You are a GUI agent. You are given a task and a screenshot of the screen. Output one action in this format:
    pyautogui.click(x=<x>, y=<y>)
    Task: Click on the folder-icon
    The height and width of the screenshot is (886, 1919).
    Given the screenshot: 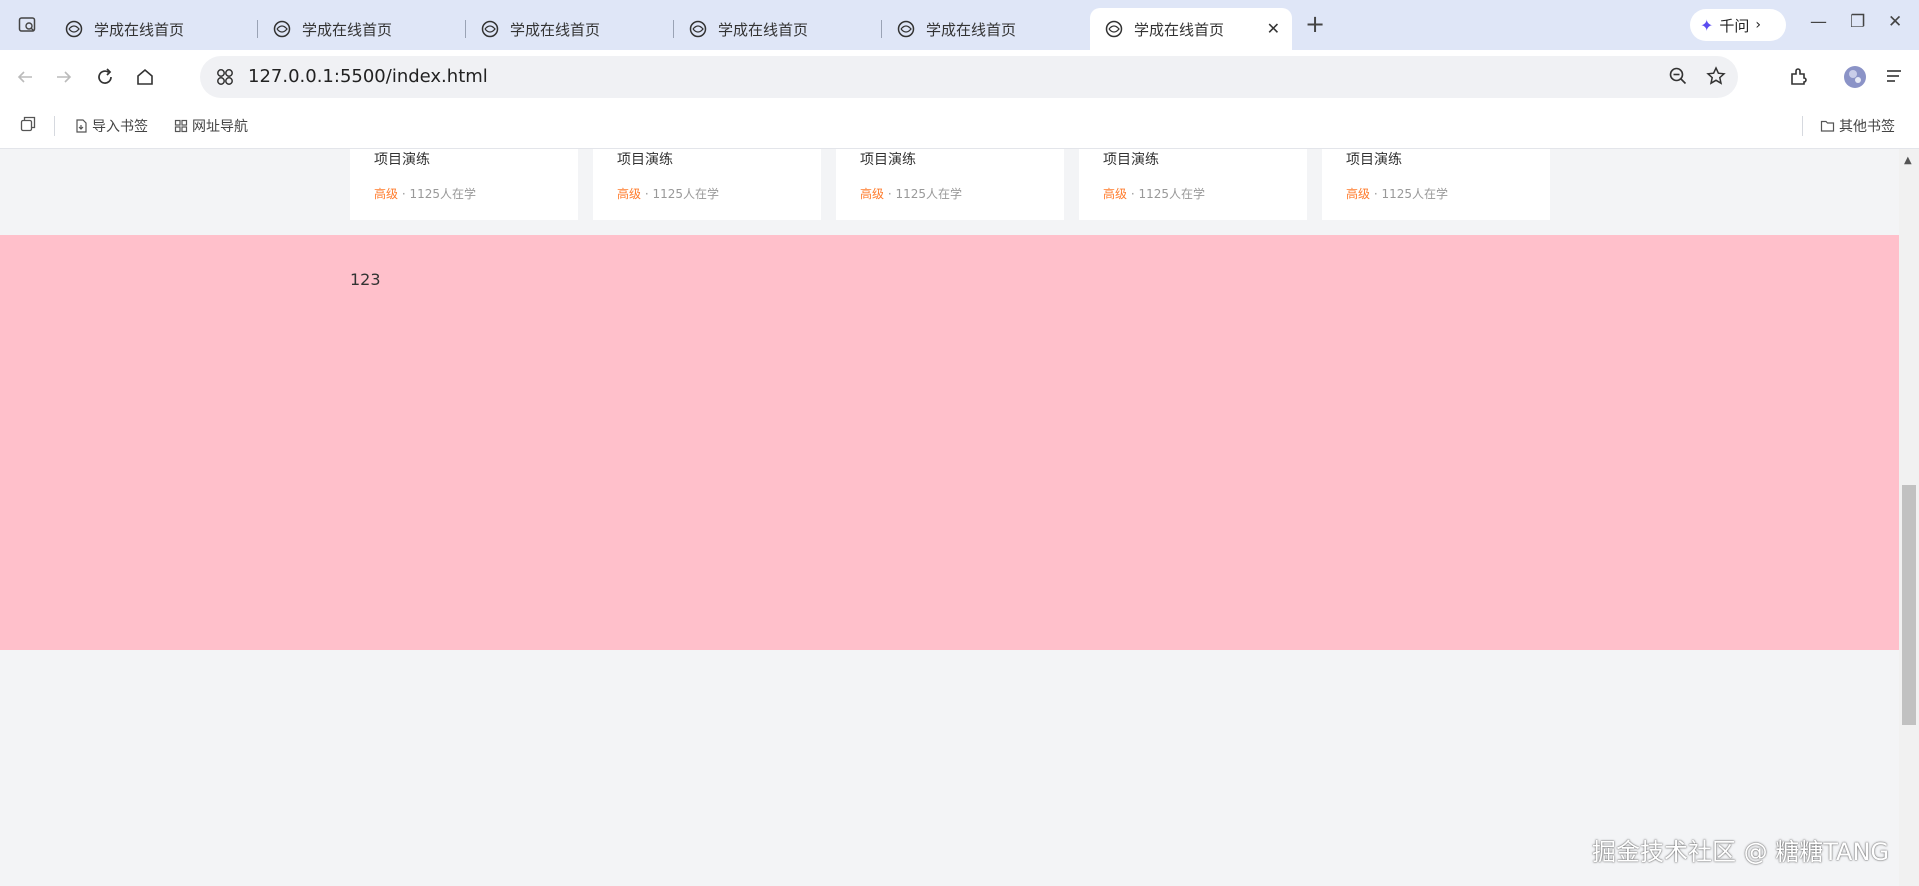 What is the action you would take?
    pyautogui.click(x=1827, y=126)
    